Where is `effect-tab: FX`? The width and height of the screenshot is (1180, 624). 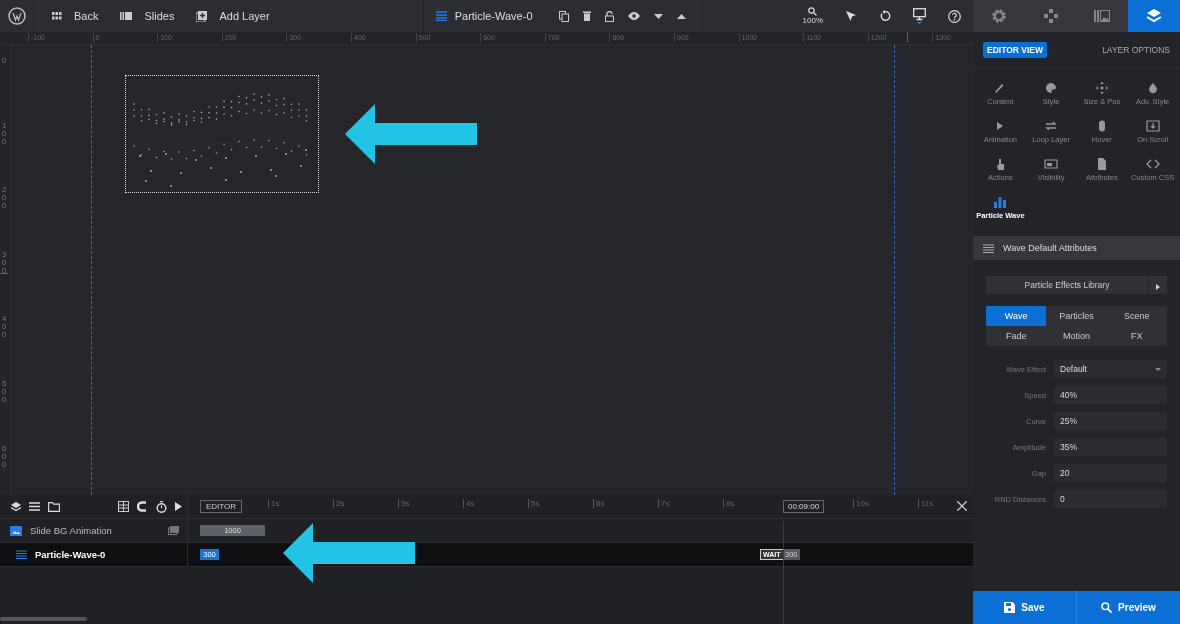 effect-tab: FX is located at coordinates (1136, 336).